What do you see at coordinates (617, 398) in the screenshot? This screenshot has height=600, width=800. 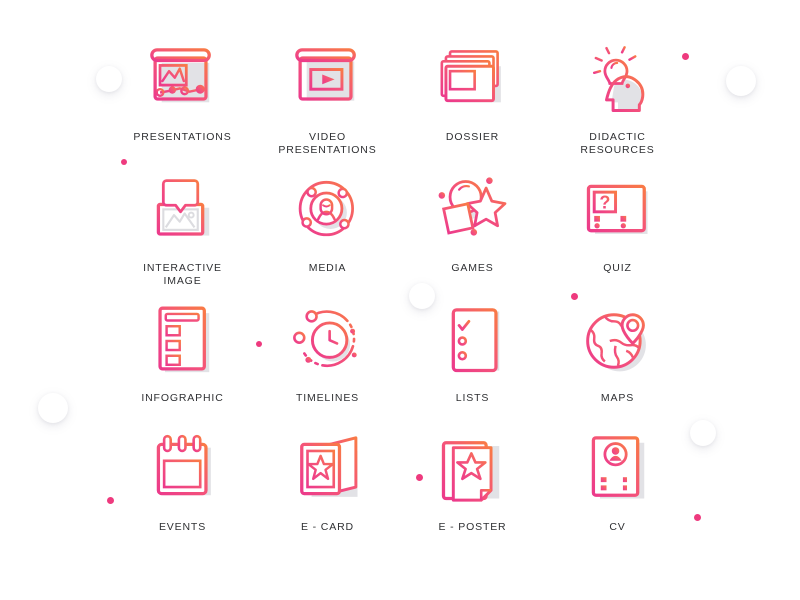 I see `icon-label: MAPS` at bounding box center [617, 398].